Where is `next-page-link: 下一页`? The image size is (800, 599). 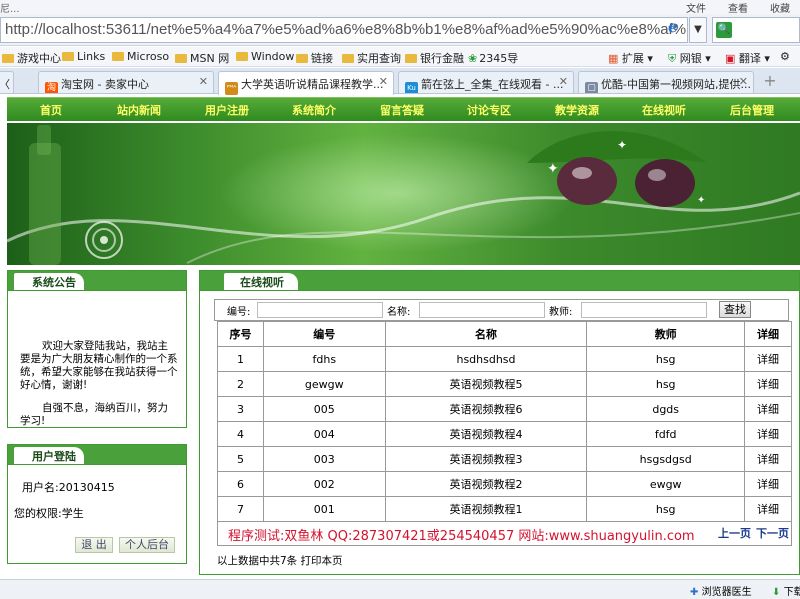
next-page-link: 下一页 is located at coordinates (772, 533).